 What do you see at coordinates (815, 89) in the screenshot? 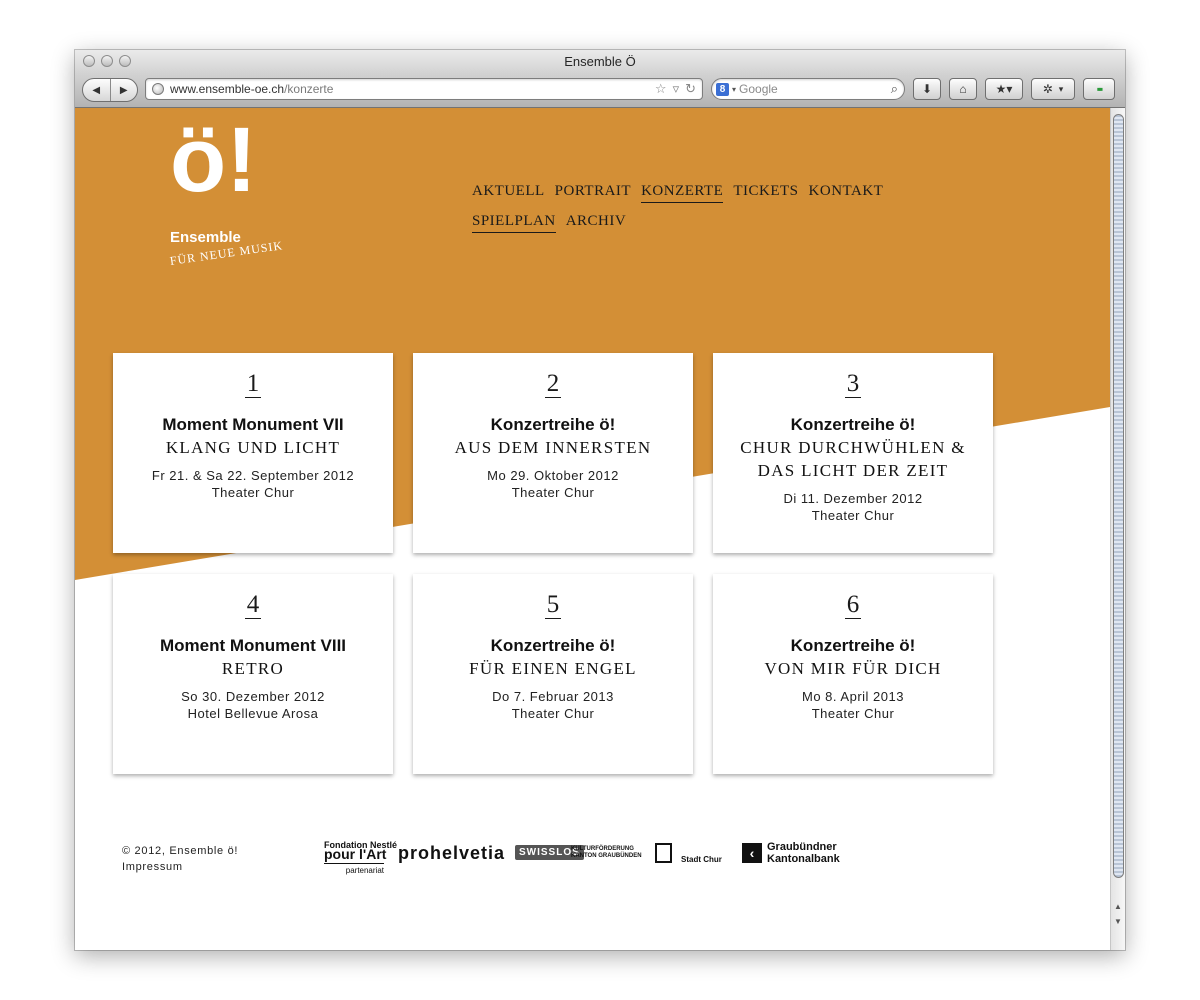
I see `search-input: Google` at bounding box center [815, 89].